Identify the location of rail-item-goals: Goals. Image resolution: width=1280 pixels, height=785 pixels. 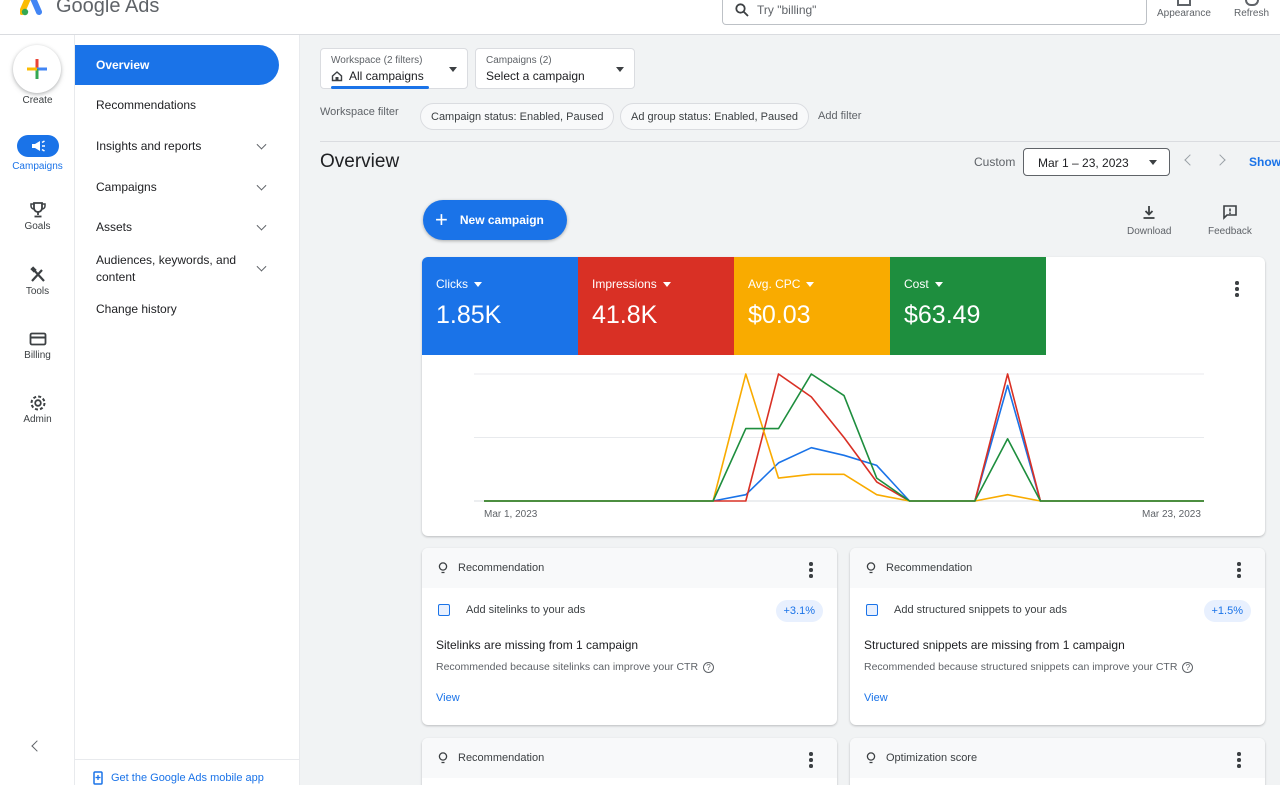
(37, 216).